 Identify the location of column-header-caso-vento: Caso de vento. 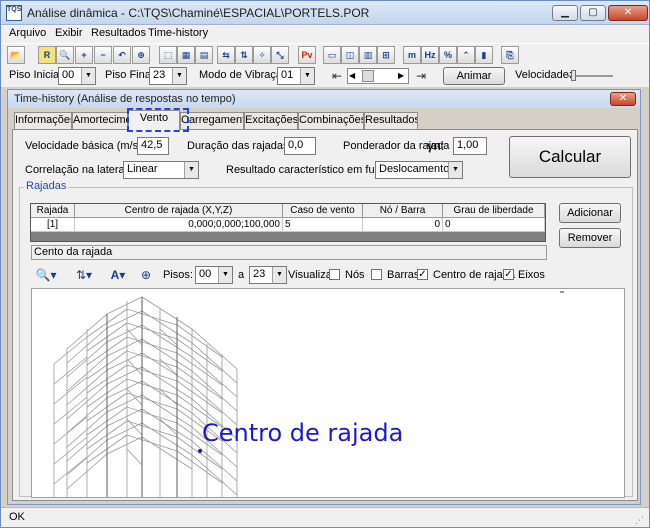
(323, 211).